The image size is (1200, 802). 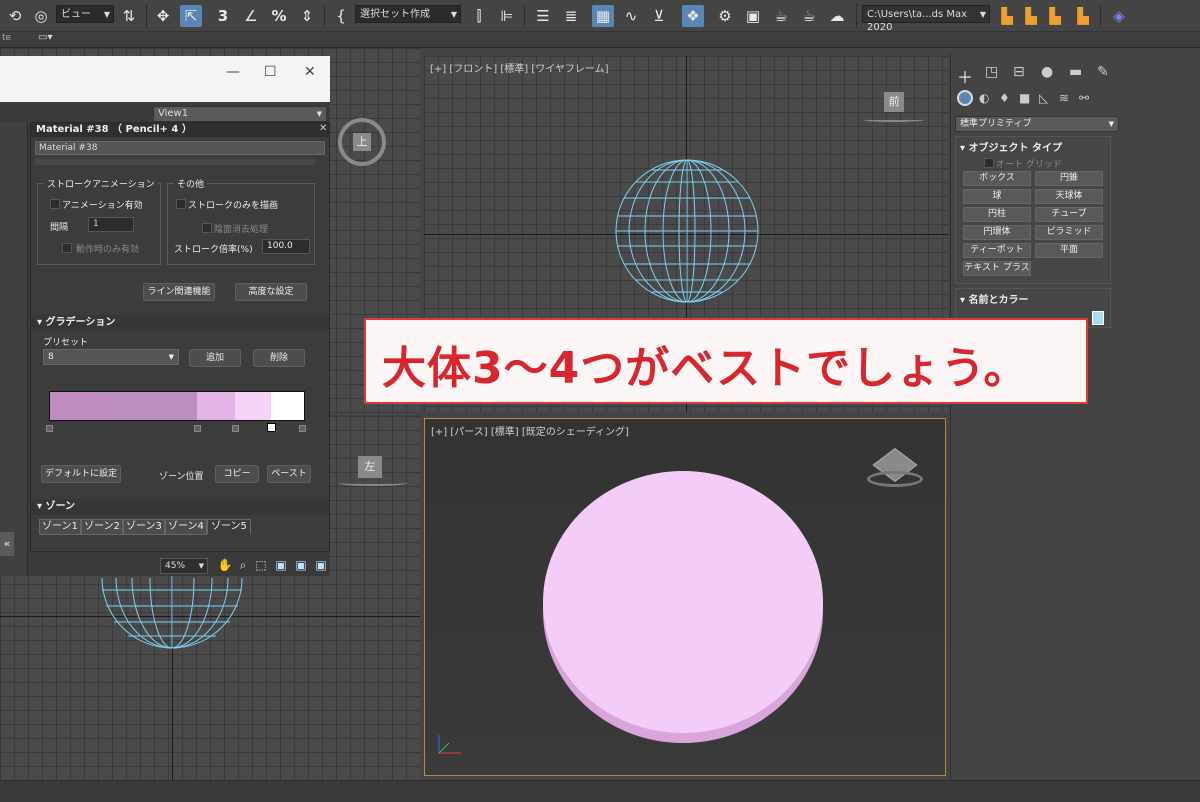 What do you see at coordinates (215, 358) in the screenshot?
I see `add-preset-button: 追加` at bounding box center [215, 358].